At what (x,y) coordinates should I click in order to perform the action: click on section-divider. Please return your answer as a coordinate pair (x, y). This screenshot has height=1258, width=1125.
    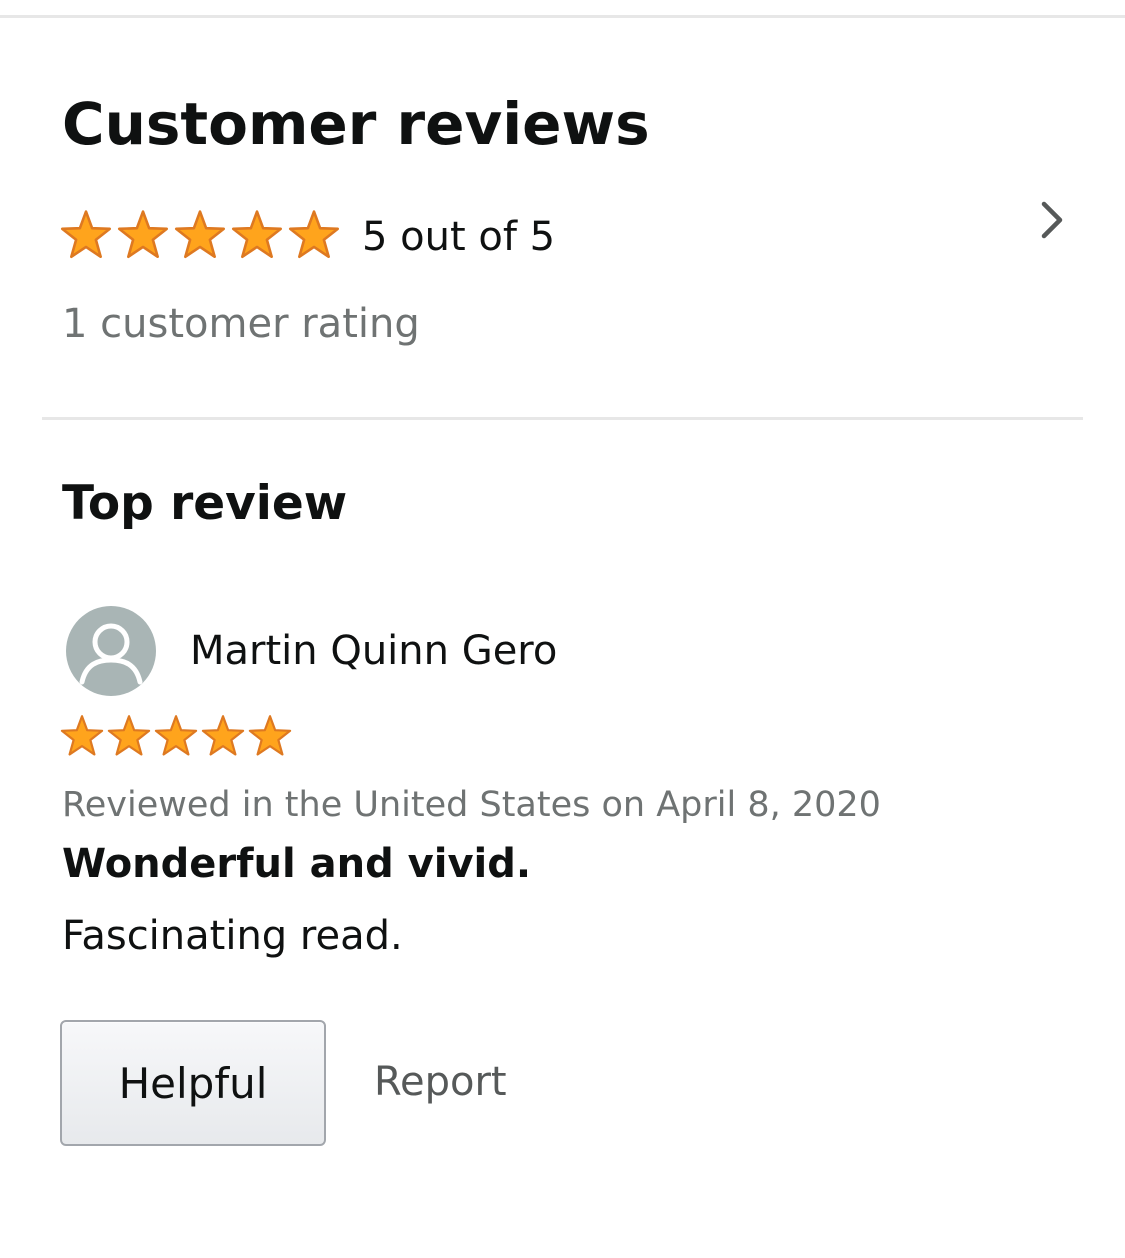
    Looking at the image, I should click on (562, 418).